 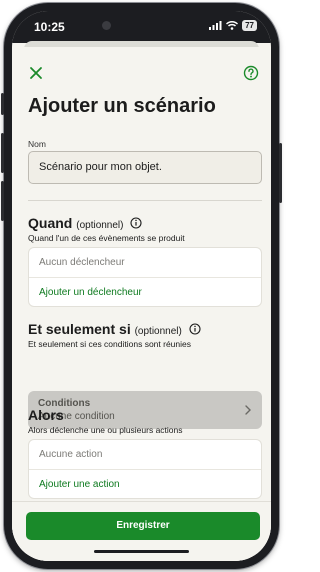 What do you see at coordinates (2, 104) in the screenshot?
I see `mute-switch` at bounding box center [2, 104].